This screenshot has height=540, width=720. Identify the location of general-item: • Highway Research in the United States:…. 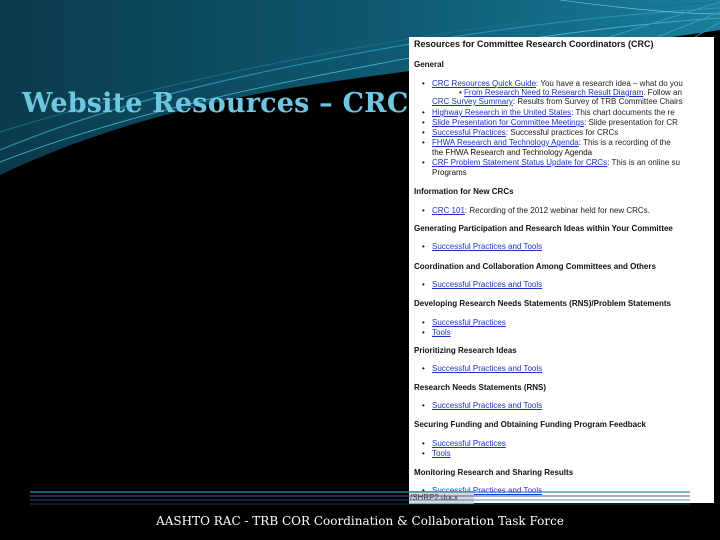
(548, 112).